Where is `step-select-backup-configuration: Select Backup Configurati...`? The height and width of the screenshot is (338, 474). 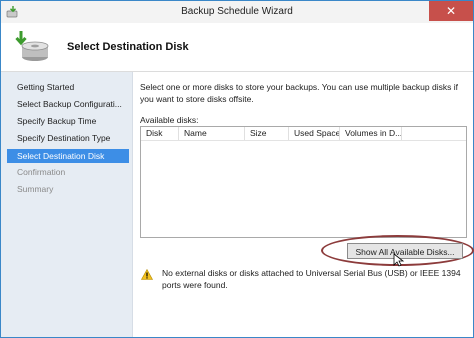
step-select-backup-configuration: Select Backup Configurati... is located at coordinates (68, 104).